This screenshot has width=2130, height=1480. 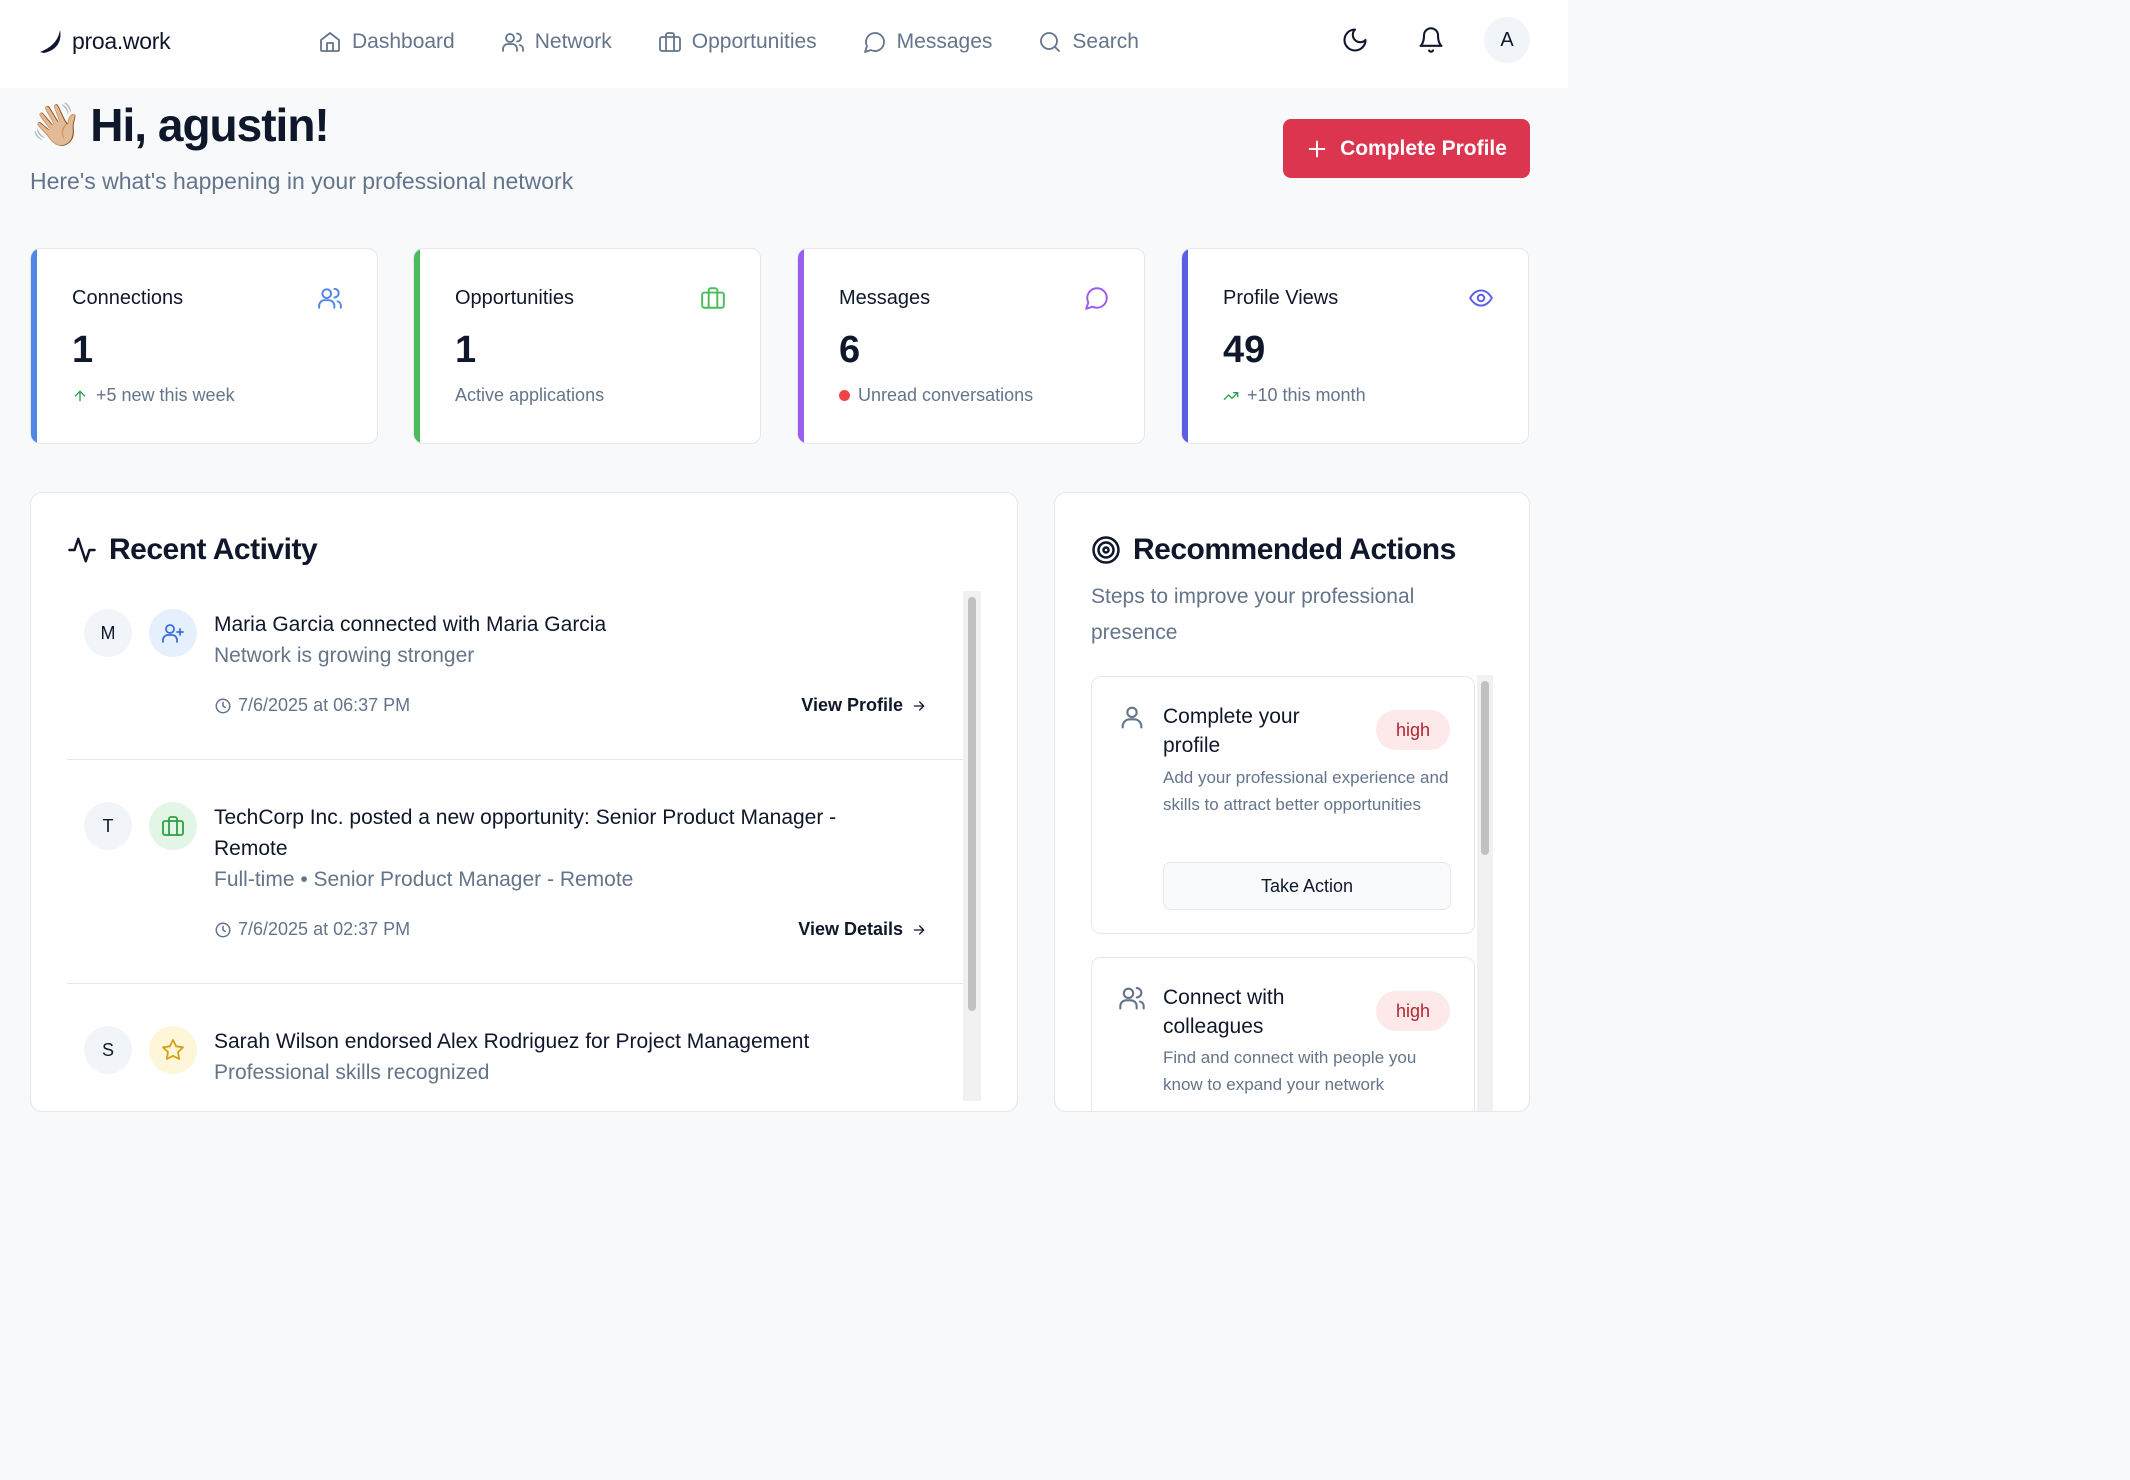 What do you see at coordinates (204, 346) in the screenshot?
I see `stat-card-connections: Connections 1 +5 new this week` at bounding box center [204, 346].